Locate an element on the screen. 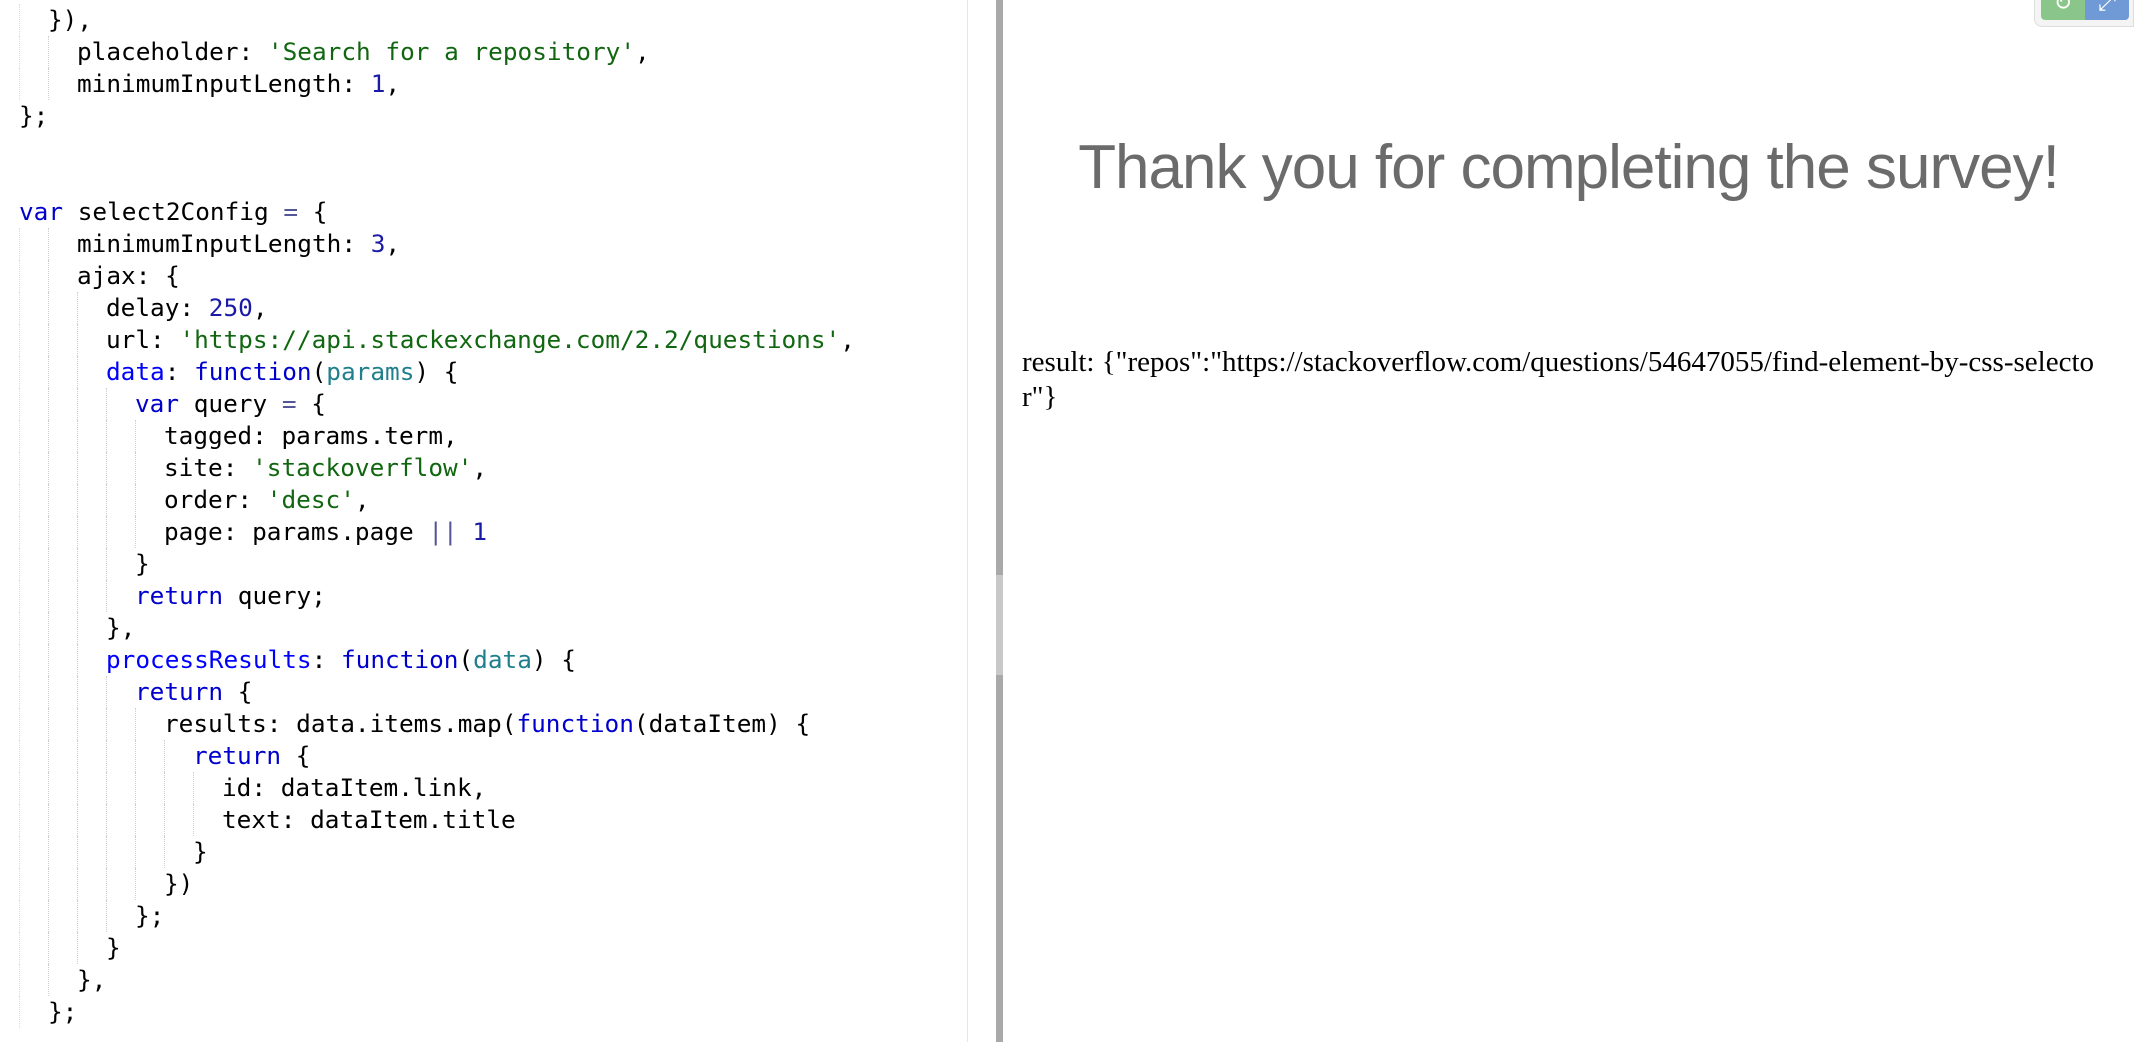 This screenshot has width=2134, height=1042. code-token: id: dataItem.link, is located at coordinates (354, 787).